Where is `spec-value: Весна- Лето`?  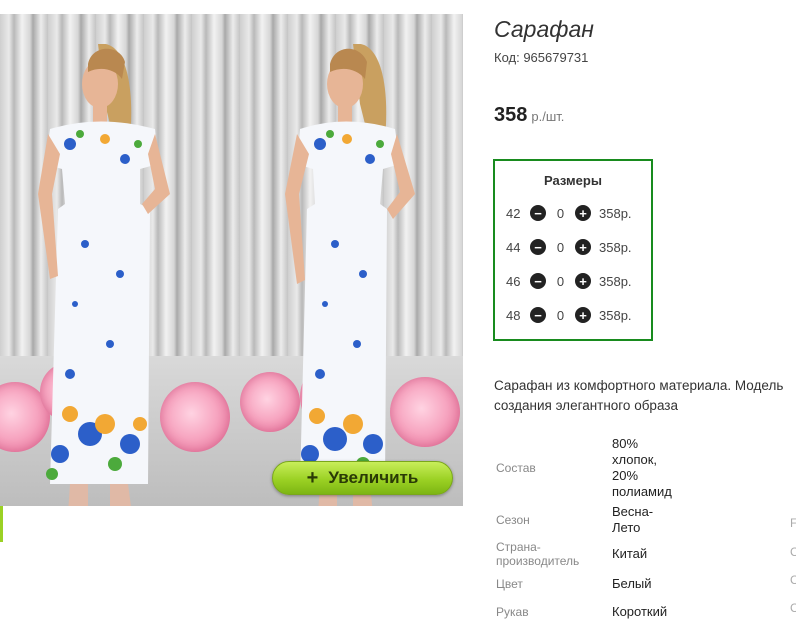
spec-value: Весна- Лето is located at coordinates (632, 520).